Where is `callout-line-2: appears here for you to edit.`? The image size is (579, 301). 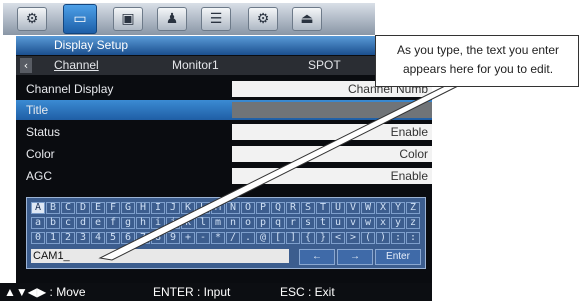 callout-line-2: appears here for you to edit. is located at coordinates (478, 69).